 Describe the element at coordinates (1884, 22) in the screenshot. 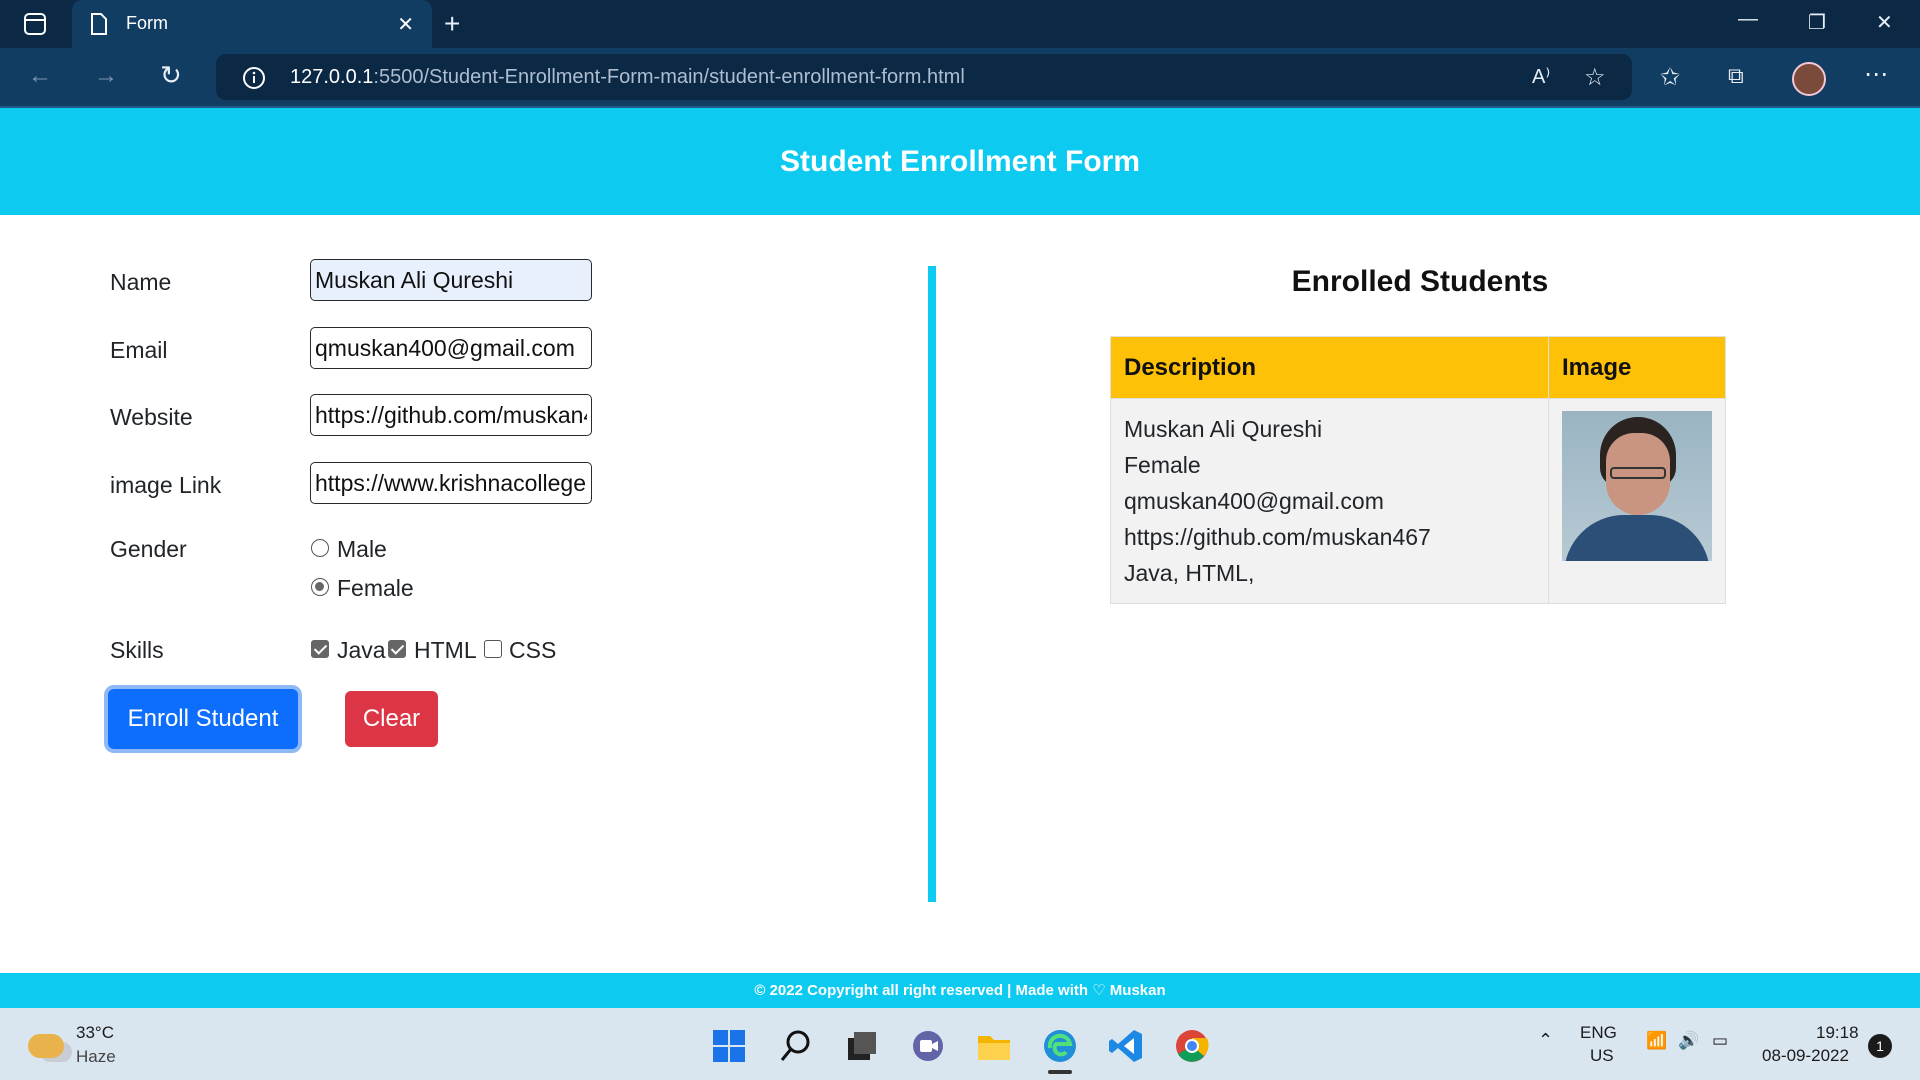

I see `window-close-icon: ✕` at that location.